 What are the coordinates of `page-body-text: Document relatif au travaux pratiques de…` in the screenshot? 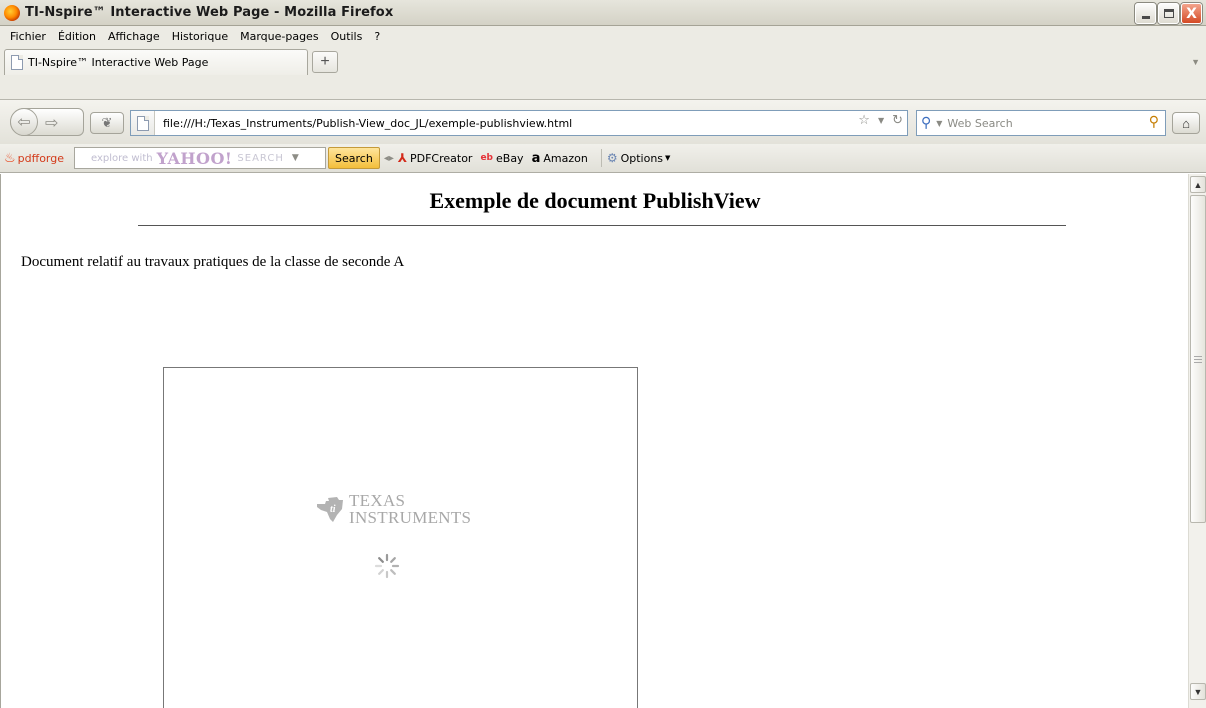 It's located at (213, 262).